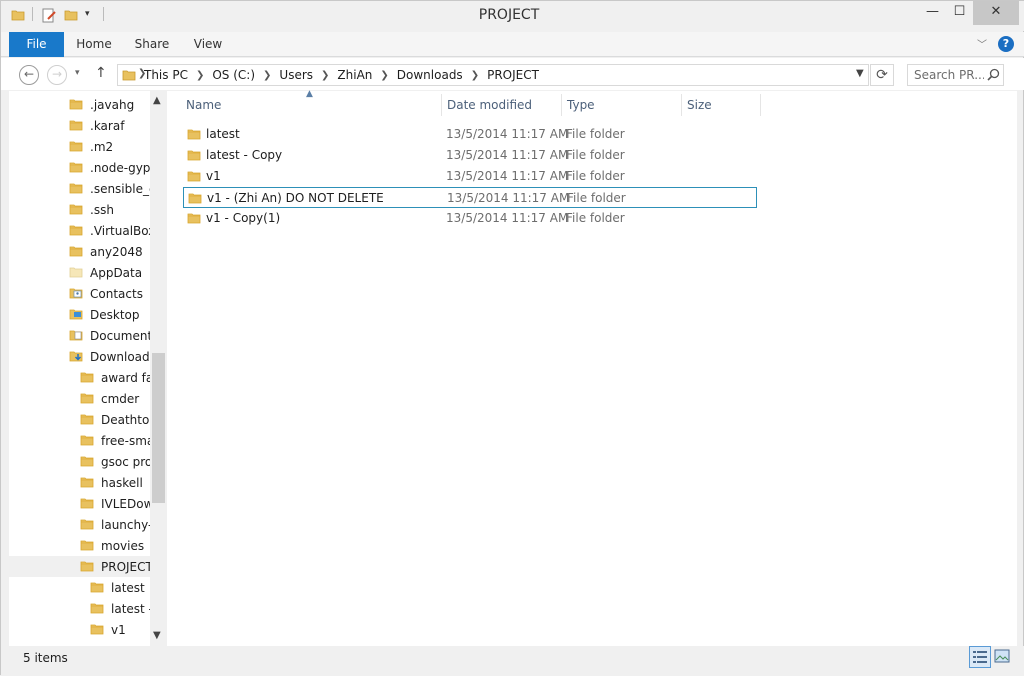  Describe the element at coordinates (152, 44) in the screenshot. I see `tab-share: Share` at that location.